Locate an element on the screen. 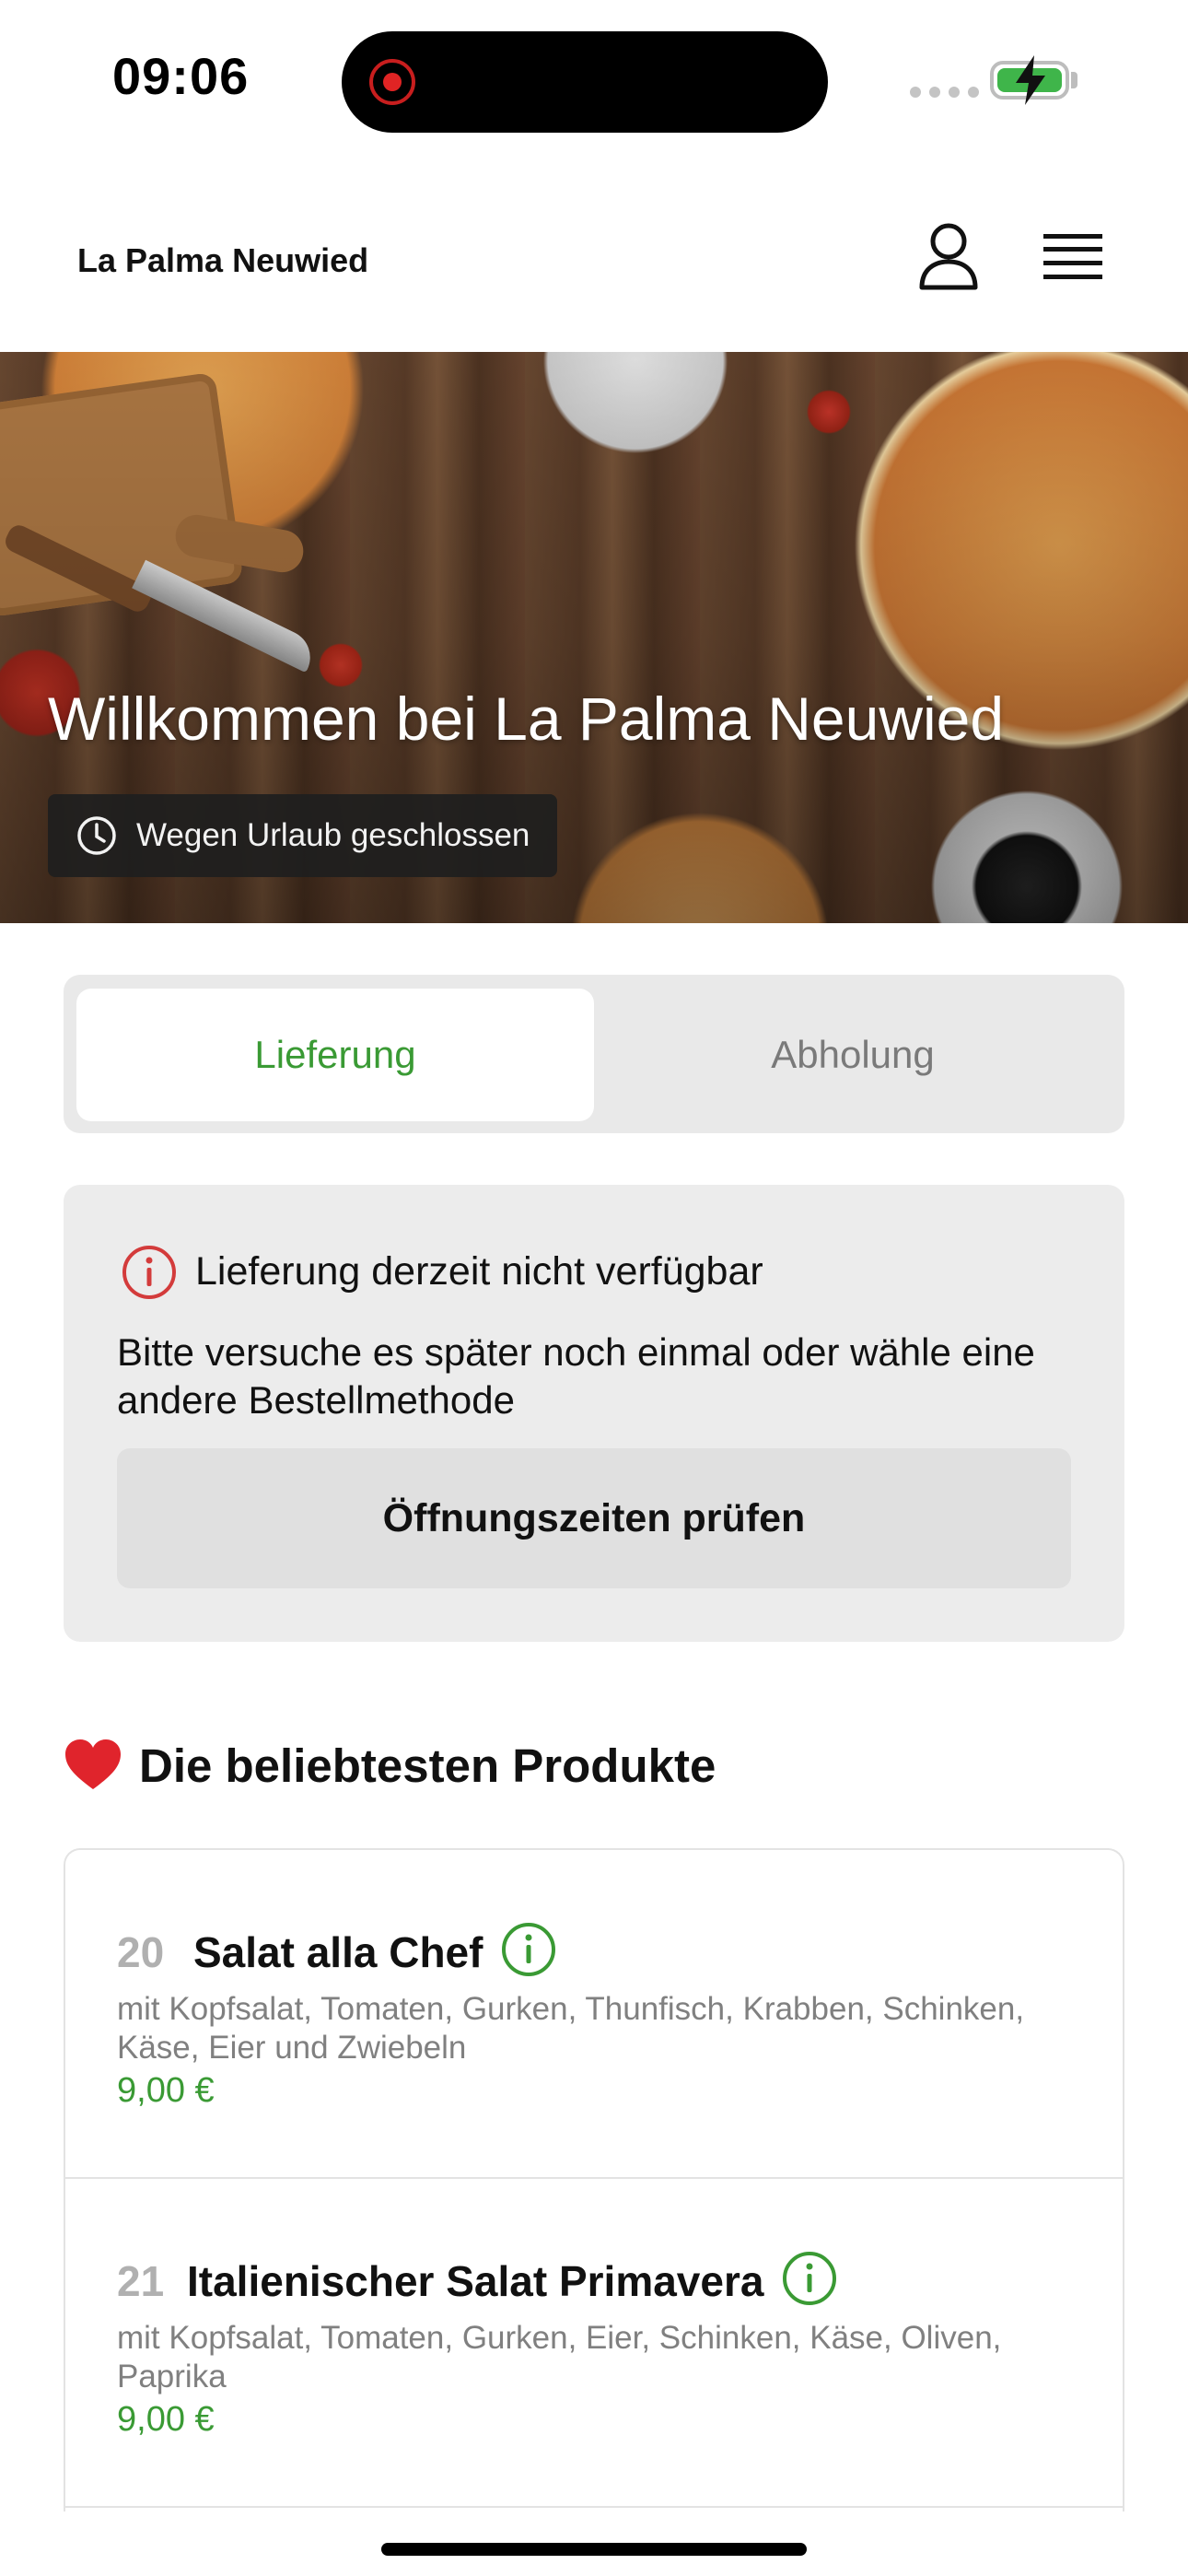 The width and height of the screenshot is (1188, 2576). heart-icon is located at coordinates (93, 1764).